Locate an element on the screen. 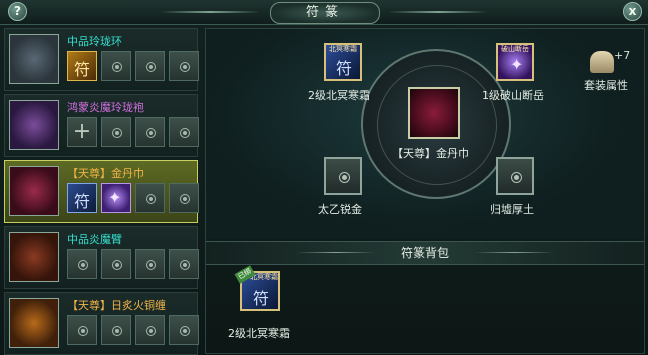  bag-rune-item: 北冥寒霜 符 已绑 is located at coordinates (257, 288).